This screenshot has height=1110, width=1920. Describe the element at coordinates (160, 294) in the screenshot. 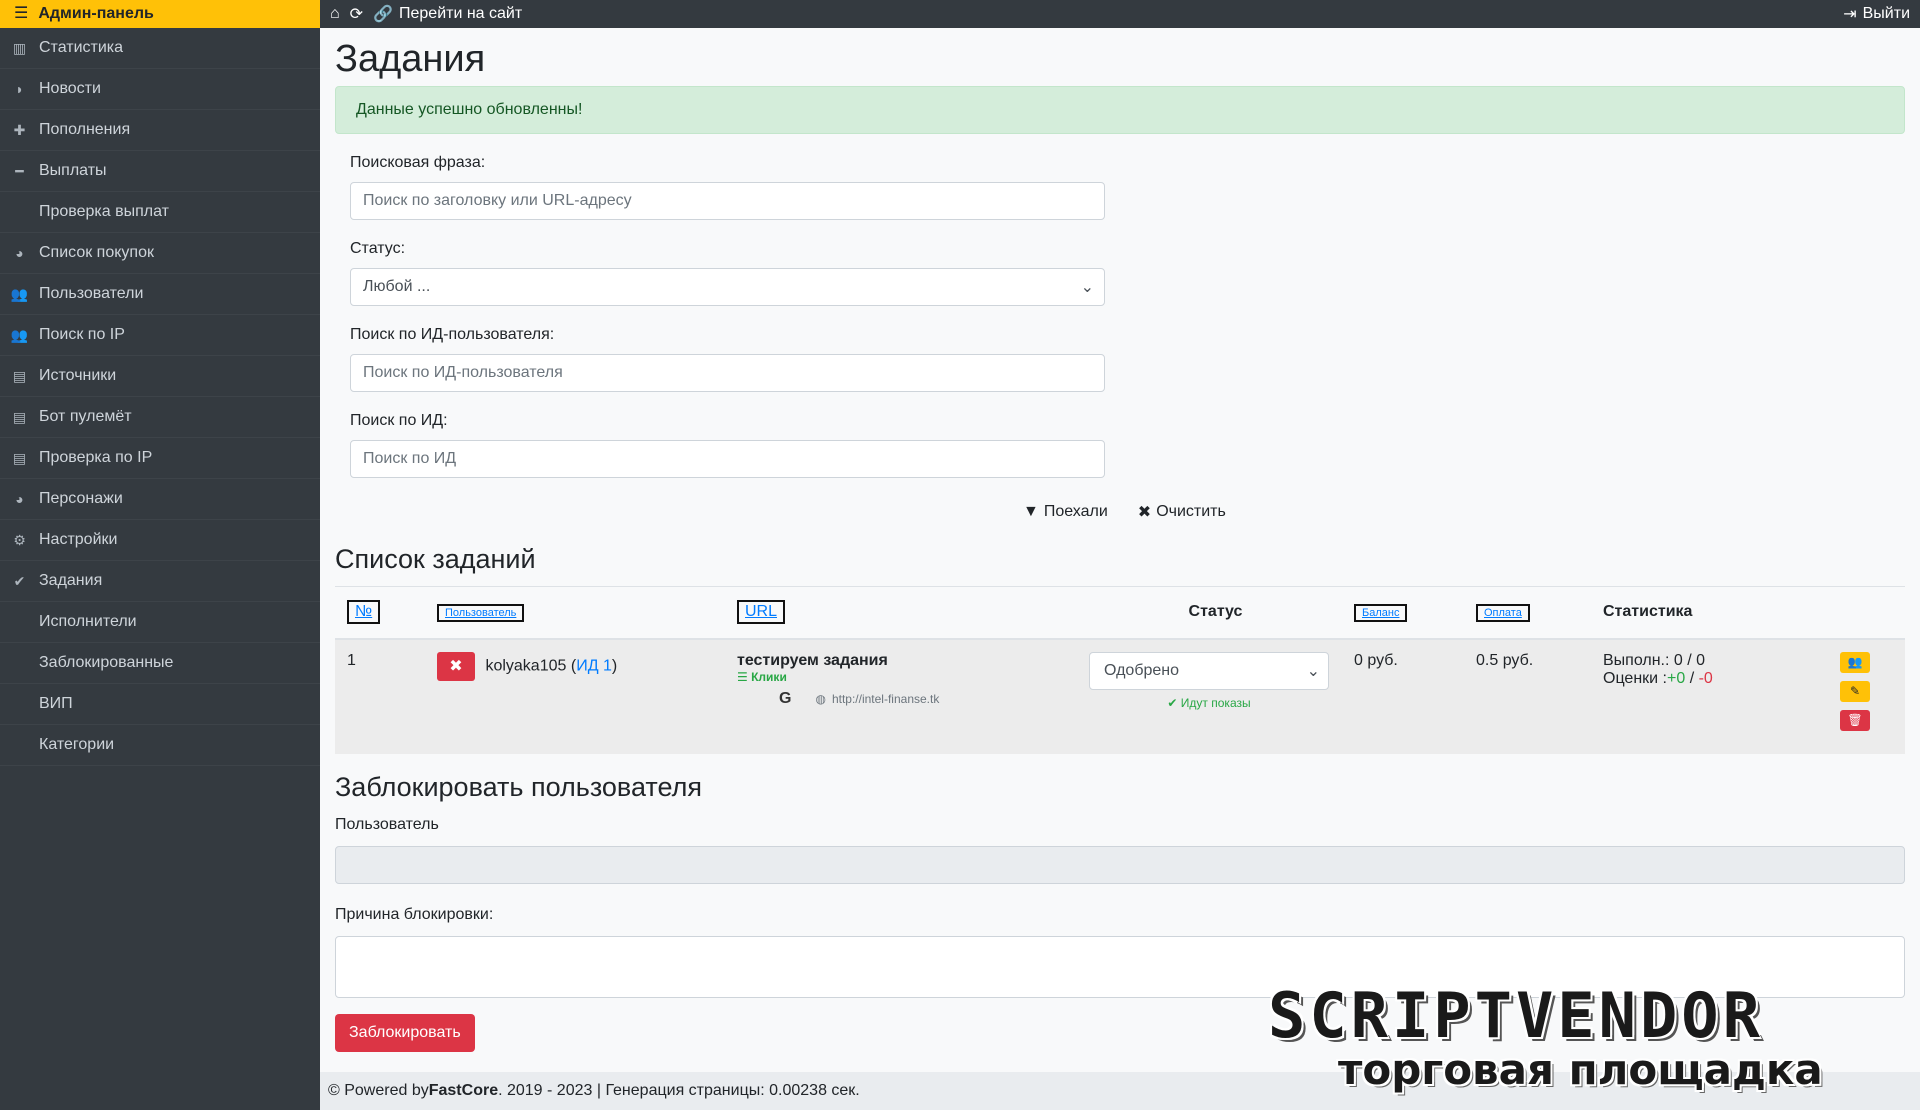

I see `sidebar-item-users: 👥 Пользователи` at that location.